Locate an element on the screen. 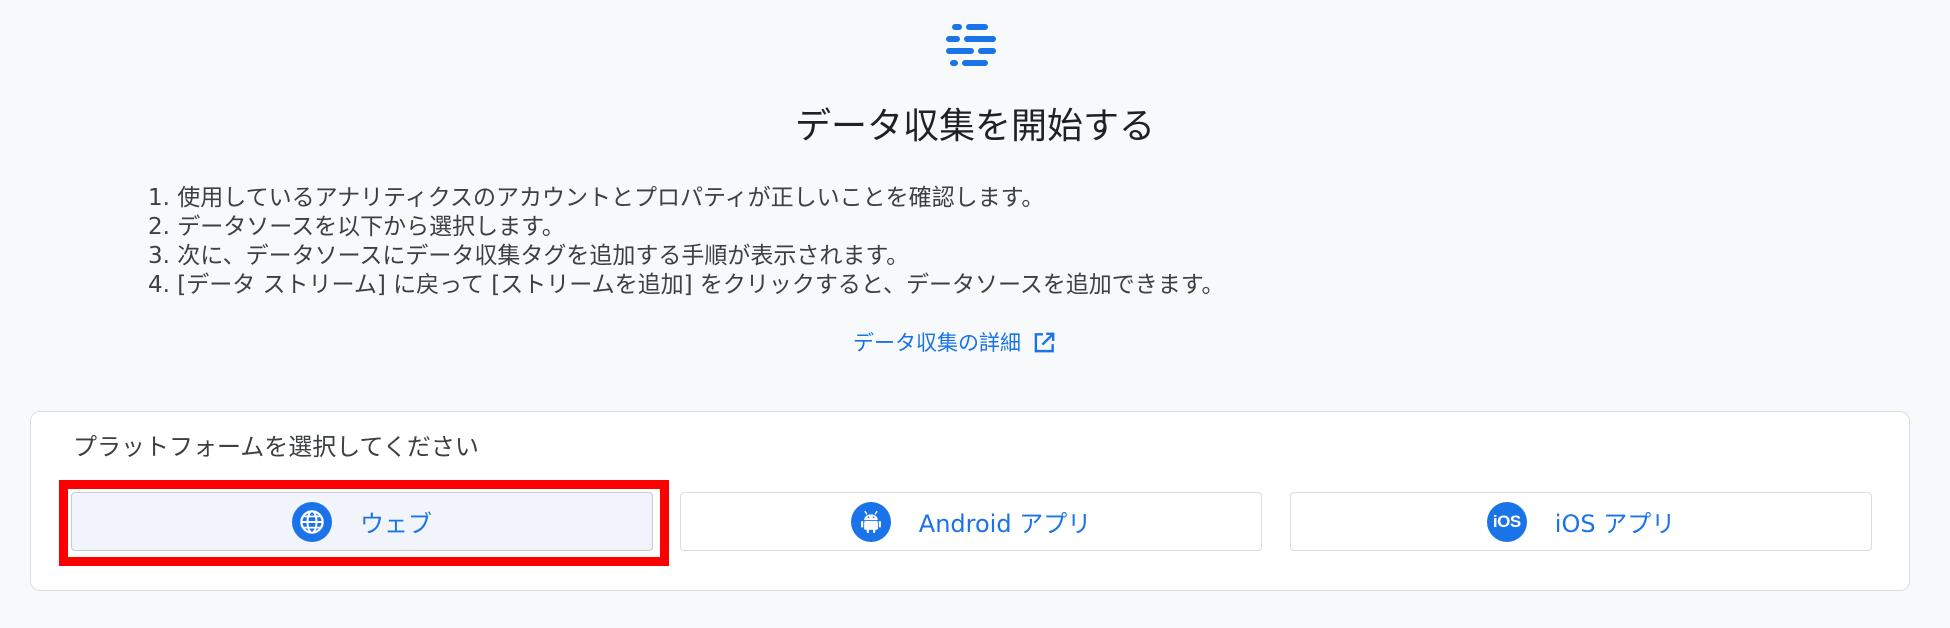 The height and width of the screenshot is (628, 1950). instruction-step: 3. 次に、データソースにデータ収集タグを追加する手順が表示されます。 is located at coordinates (529, 256).